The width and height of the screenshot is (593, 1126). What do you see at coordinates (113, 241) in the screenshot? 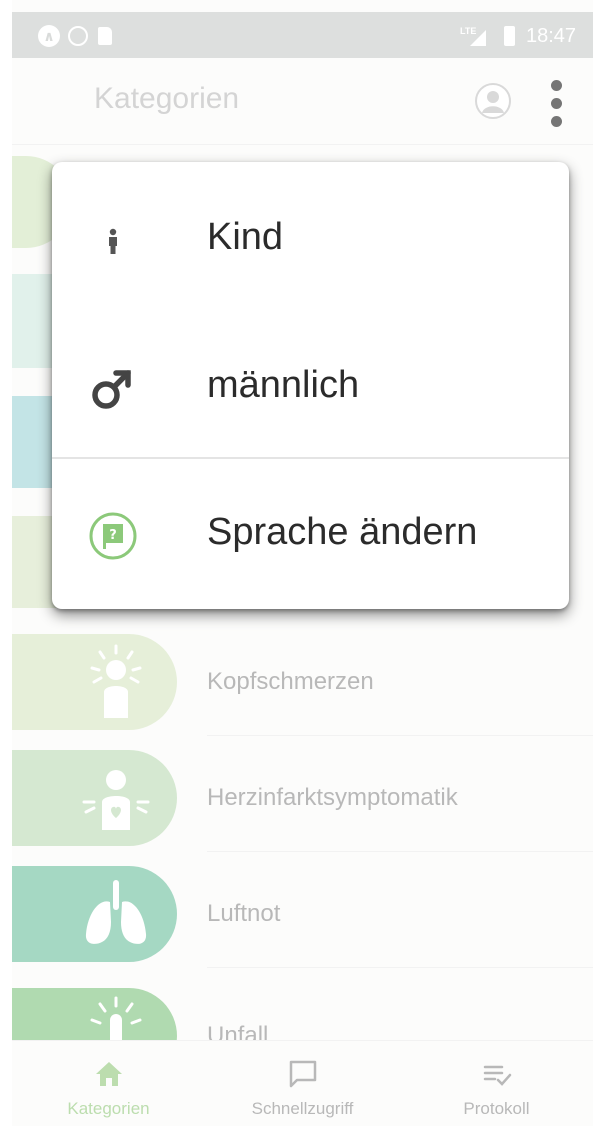
I see `child-icon` at bounding box center [113, 241].